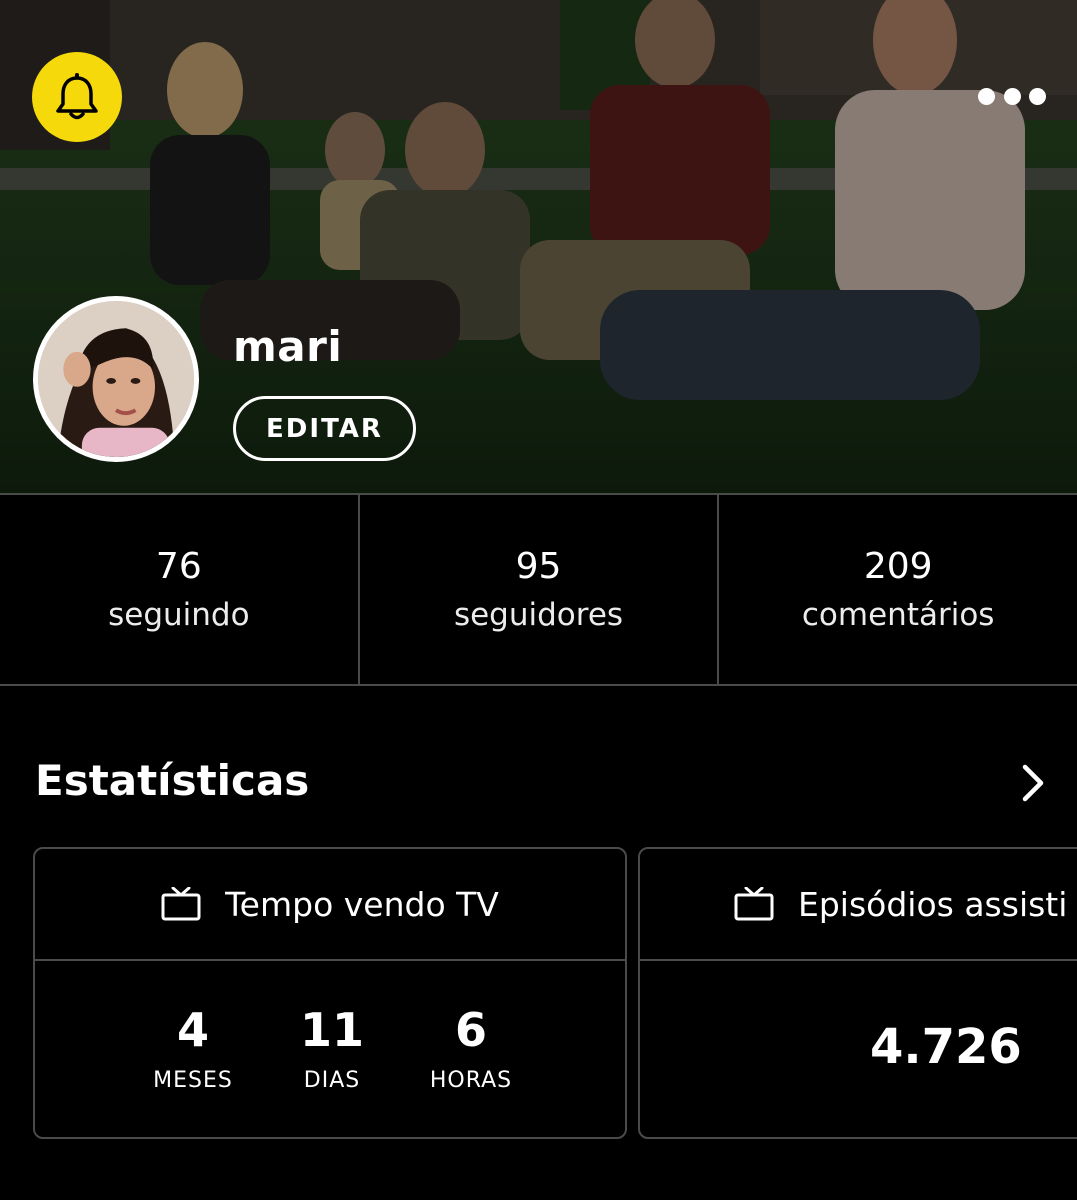 This screenshot has width=1077, height=1200. I want to click on following-label: seguindo, so click(179, 614).